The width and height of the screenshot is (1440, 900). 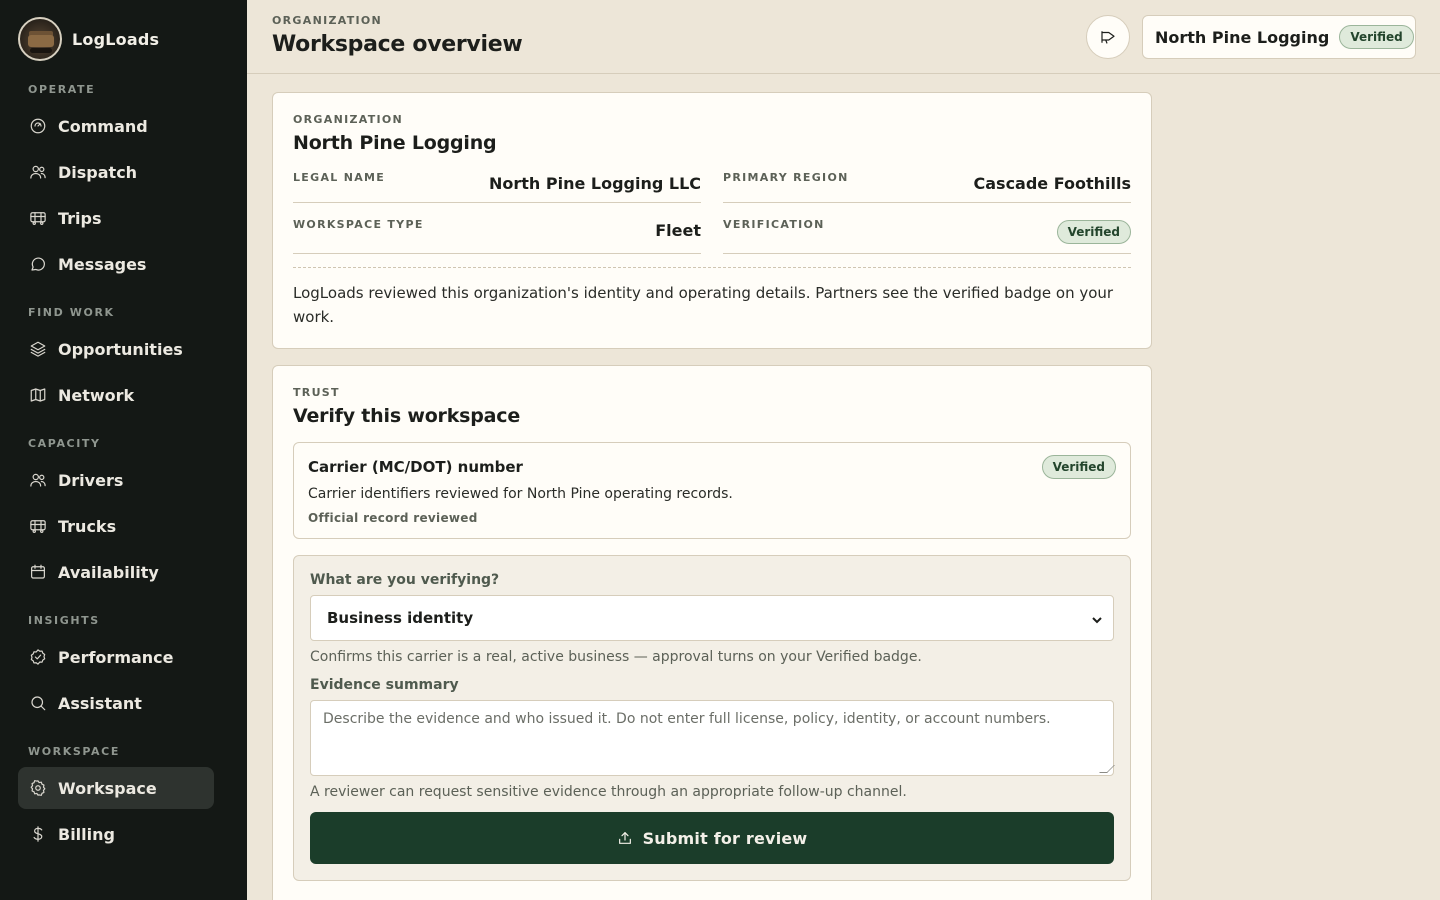 I want to click on field-value: North Pine Logging LLC, so click(x=594, y=183).